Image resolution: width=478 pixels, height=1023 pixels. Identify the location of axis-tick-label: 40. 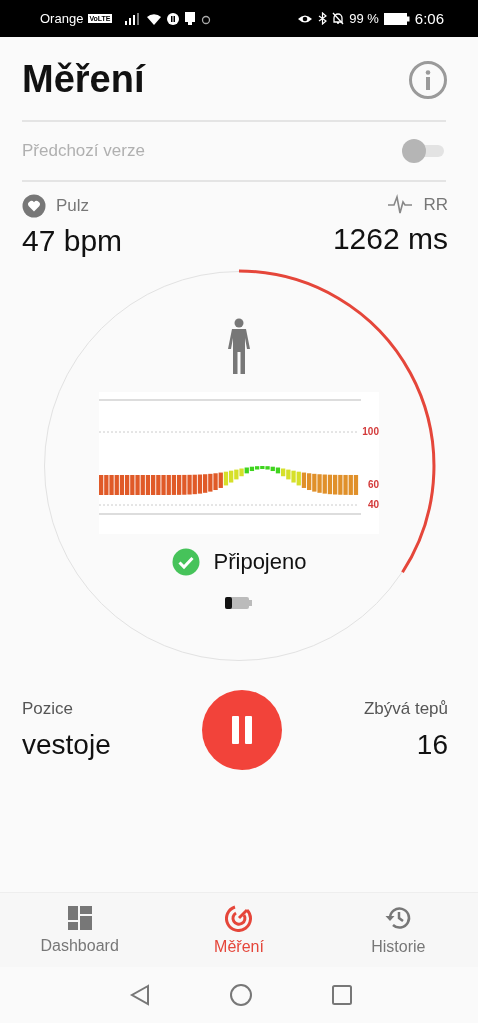
(373, 505).